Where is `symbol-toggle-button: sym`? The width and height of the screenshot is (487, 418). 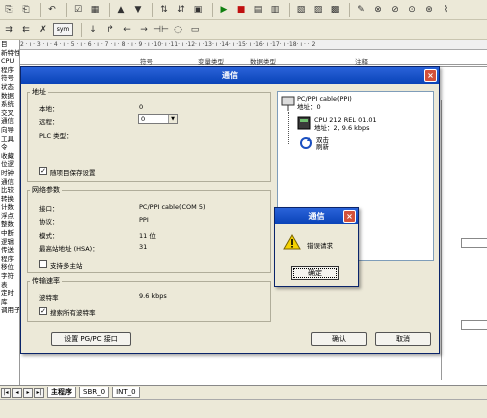 symbol-toggle-button: sym is located at coordinates (63, 29).